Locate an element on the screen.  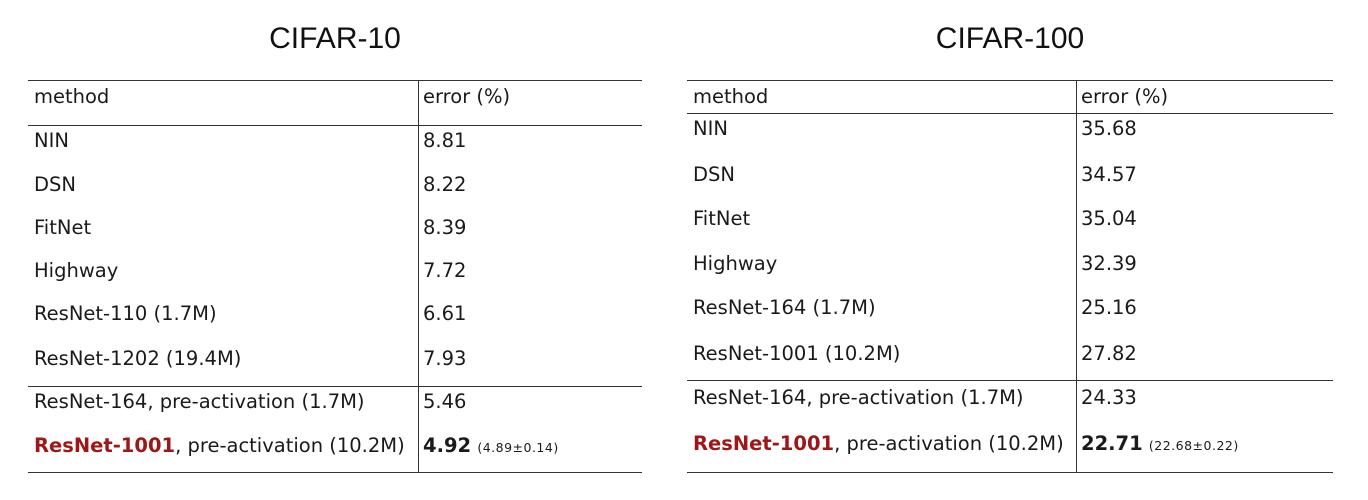
table-row-method: ResNet-164 (1.7M) is located at coordinates (784, 307).